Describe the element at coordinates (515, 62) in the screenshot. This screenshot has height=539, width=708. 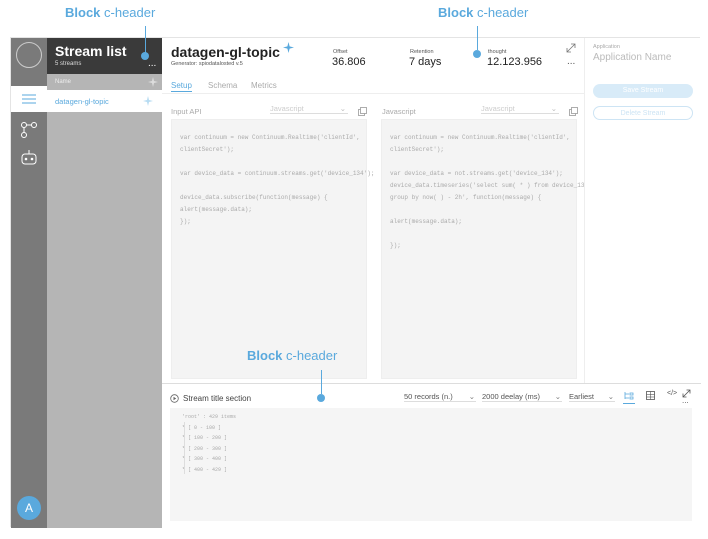
I see `stat-throughput-value: 12.123.956` at that location.